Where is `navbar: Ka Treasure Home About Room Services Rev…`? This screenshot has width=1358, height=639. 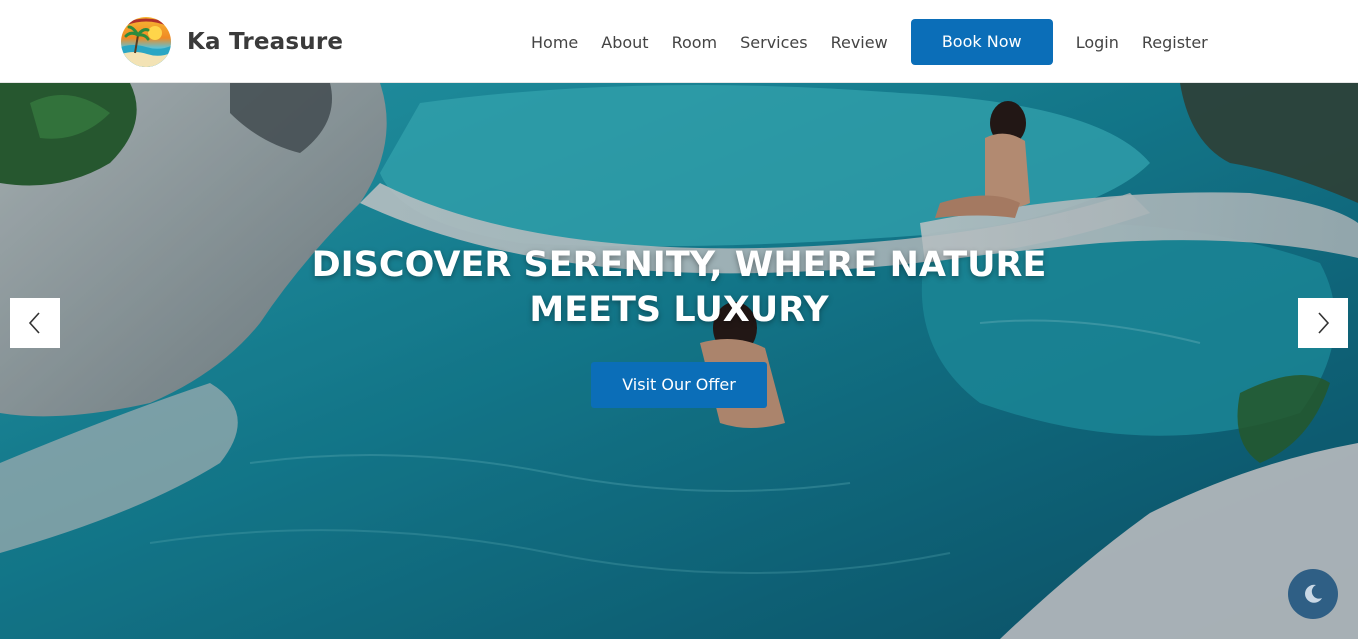 navbar: Ka Treasure Home About Room Services Rev… is located at coordinates (679, 41).